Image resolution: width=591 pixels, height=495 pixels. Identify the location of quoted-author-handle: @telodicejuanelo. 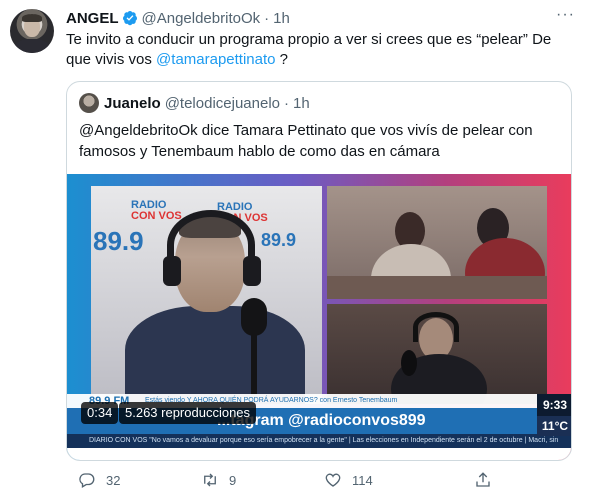
(222, 103).